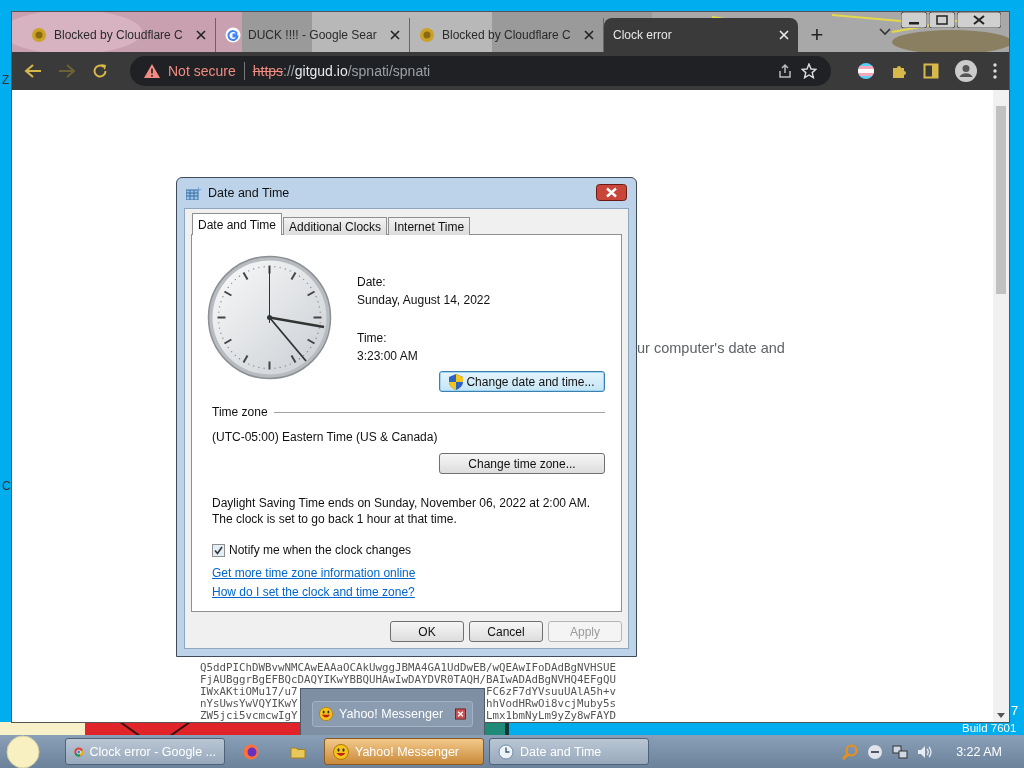 Image resolution: width=1024 pixels, height=768 pixels. I want to click on help-link: Get more time zone information online, so click(314, 573).